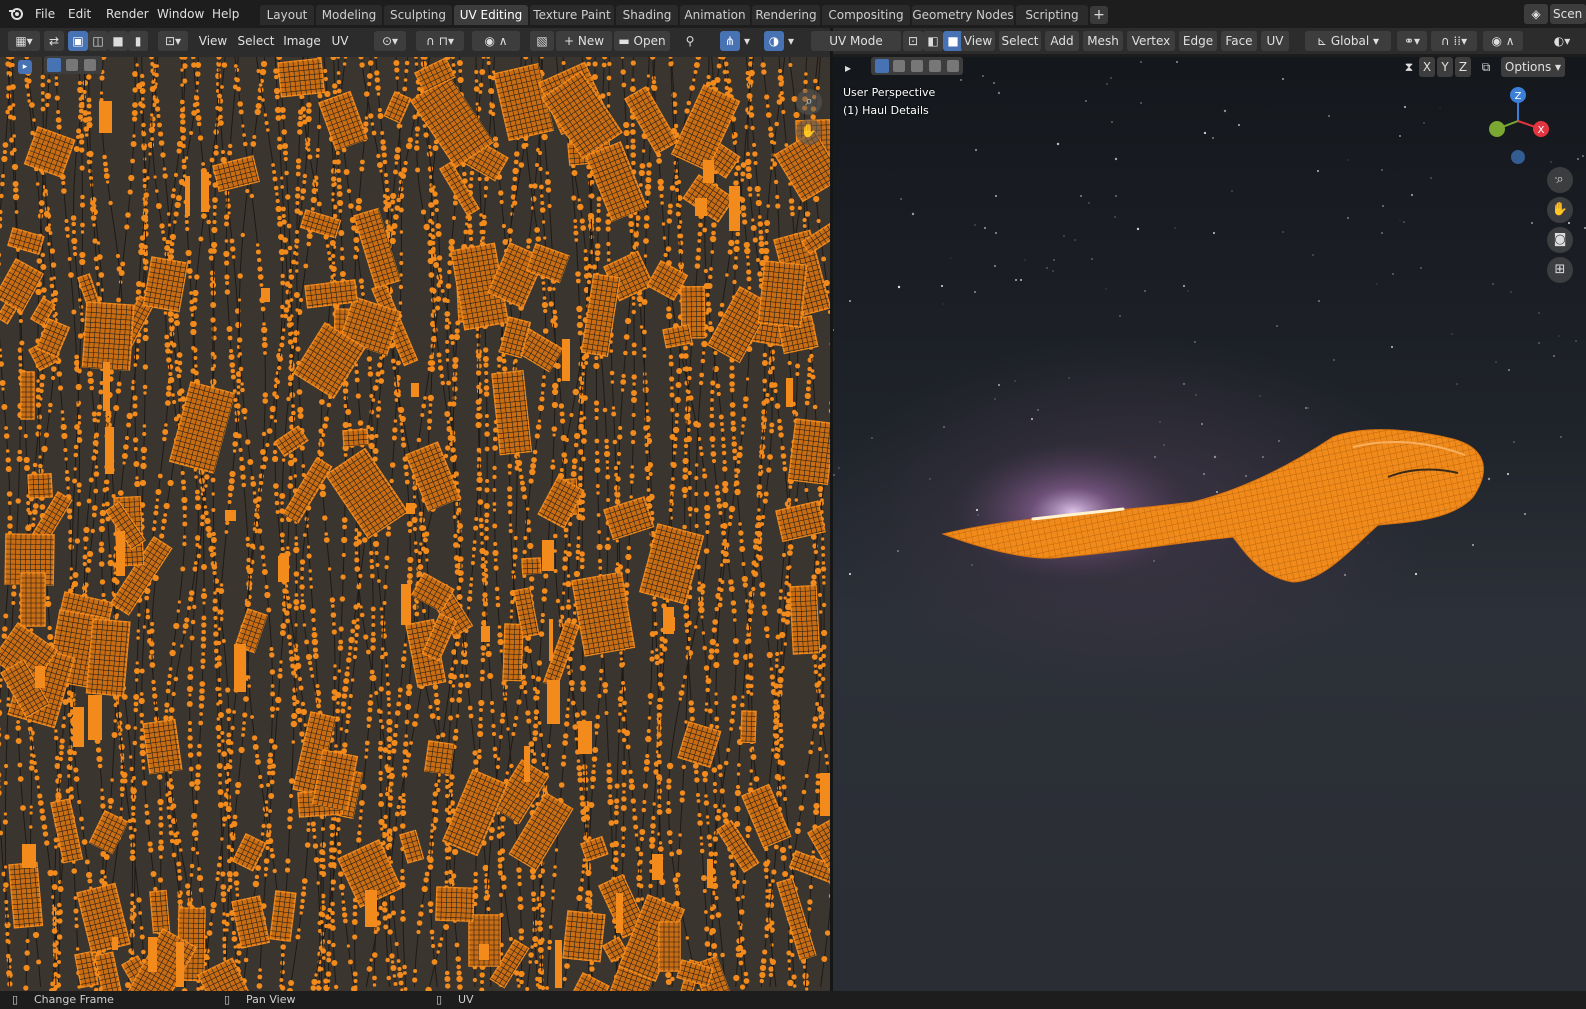 This screenshot has width=1586, height=1009. What do you see at coordinates (287, 15) in the screenshot?
I see `tab-layout: Layout` at bounding box center [287, 15].